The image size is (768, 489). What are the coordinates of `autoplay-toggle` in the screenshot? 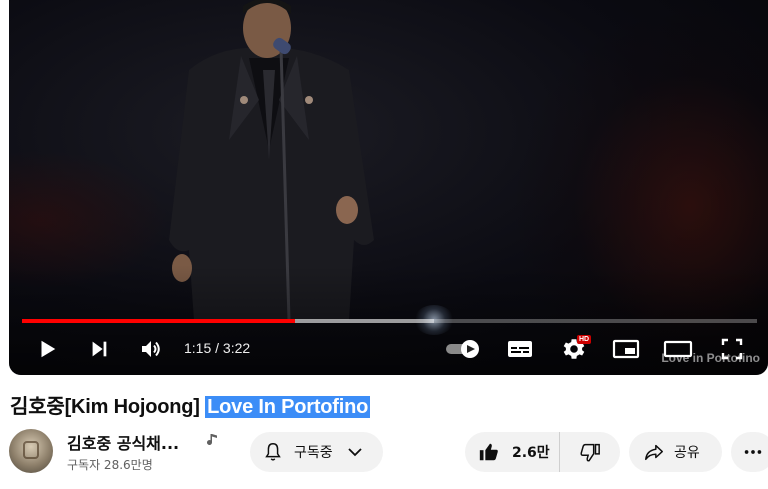 It's located at (463, 349).